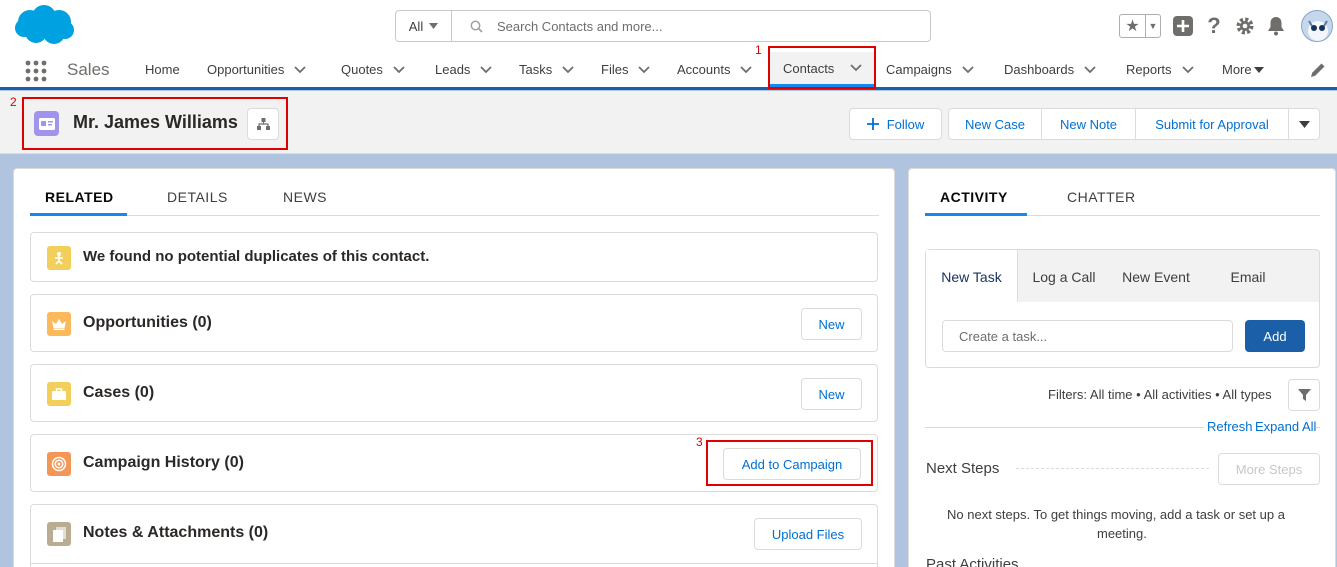  Describe the element at coordinates (905, 124) in the screenshot. I see `follow-label: Follow` at that location.